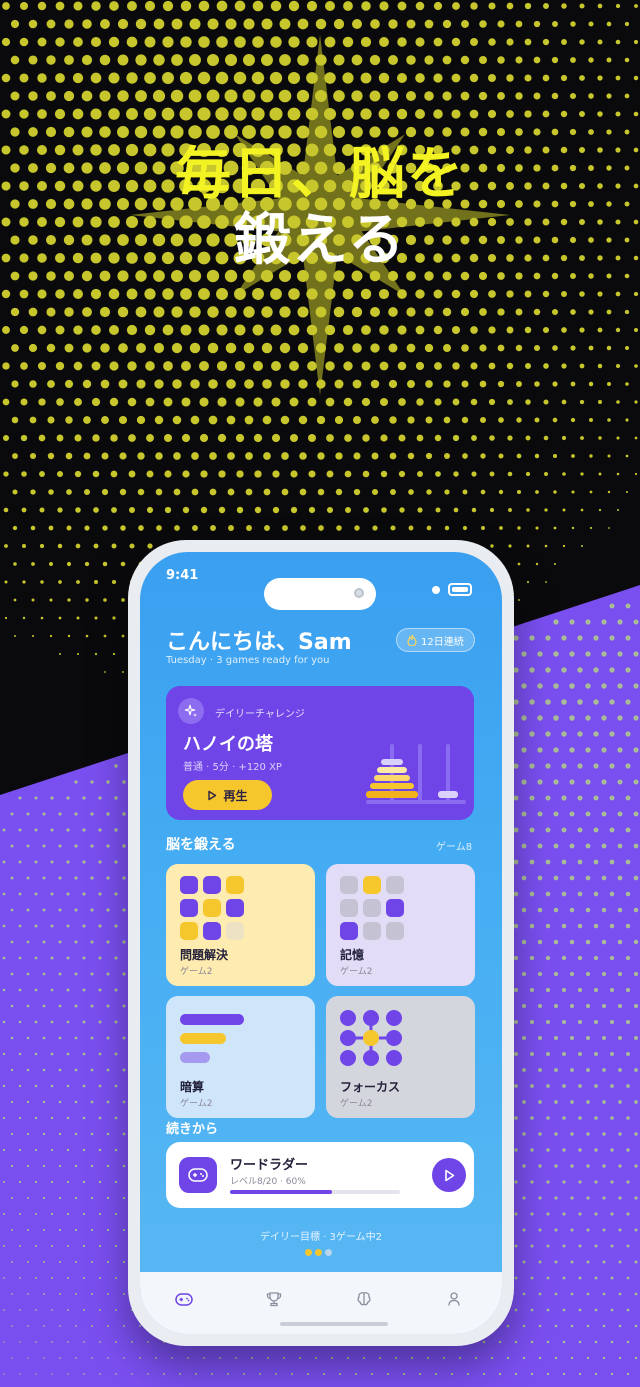  Describe the element at coordinates (454, 845) in the screenshot. I see `training-game-count: ゲーム8` at that location.